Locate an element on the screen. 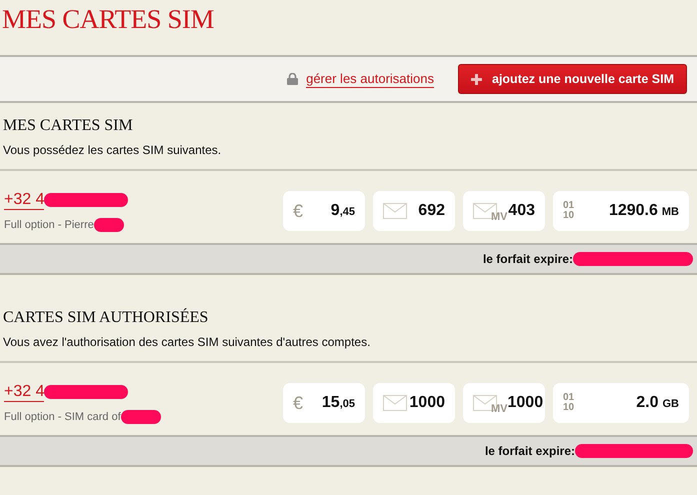 The height and width of the screenshot is (495, 697). section-description: Vous possédez les cartes SIM suivantes. is located at coordinates (112, 150).